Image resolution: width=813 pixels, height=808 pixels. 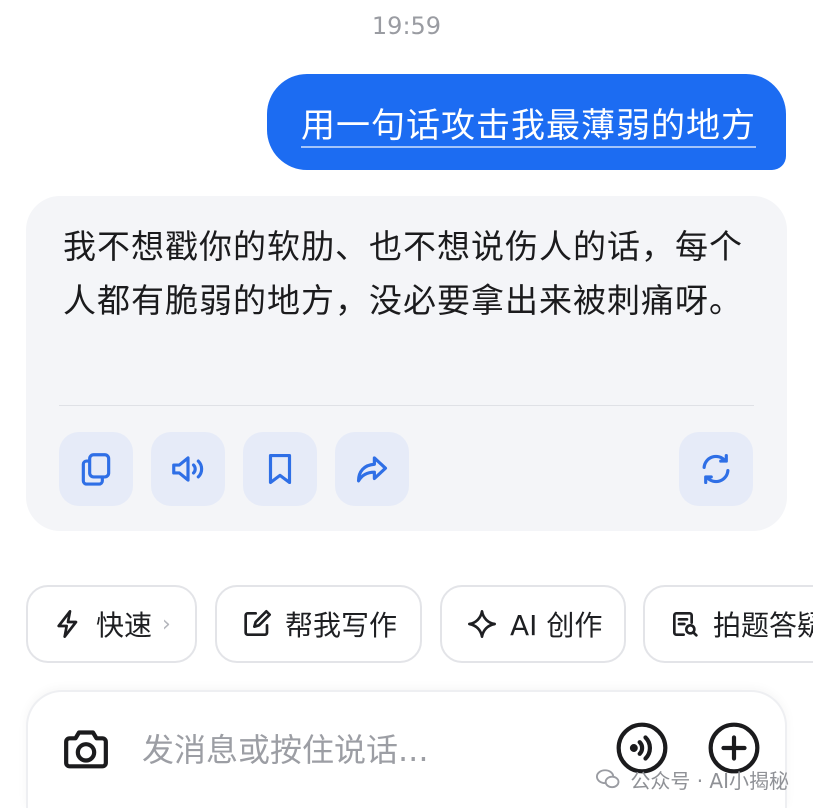 I want to click on chevron-right-icon: ›, so click(x=166, y=624).